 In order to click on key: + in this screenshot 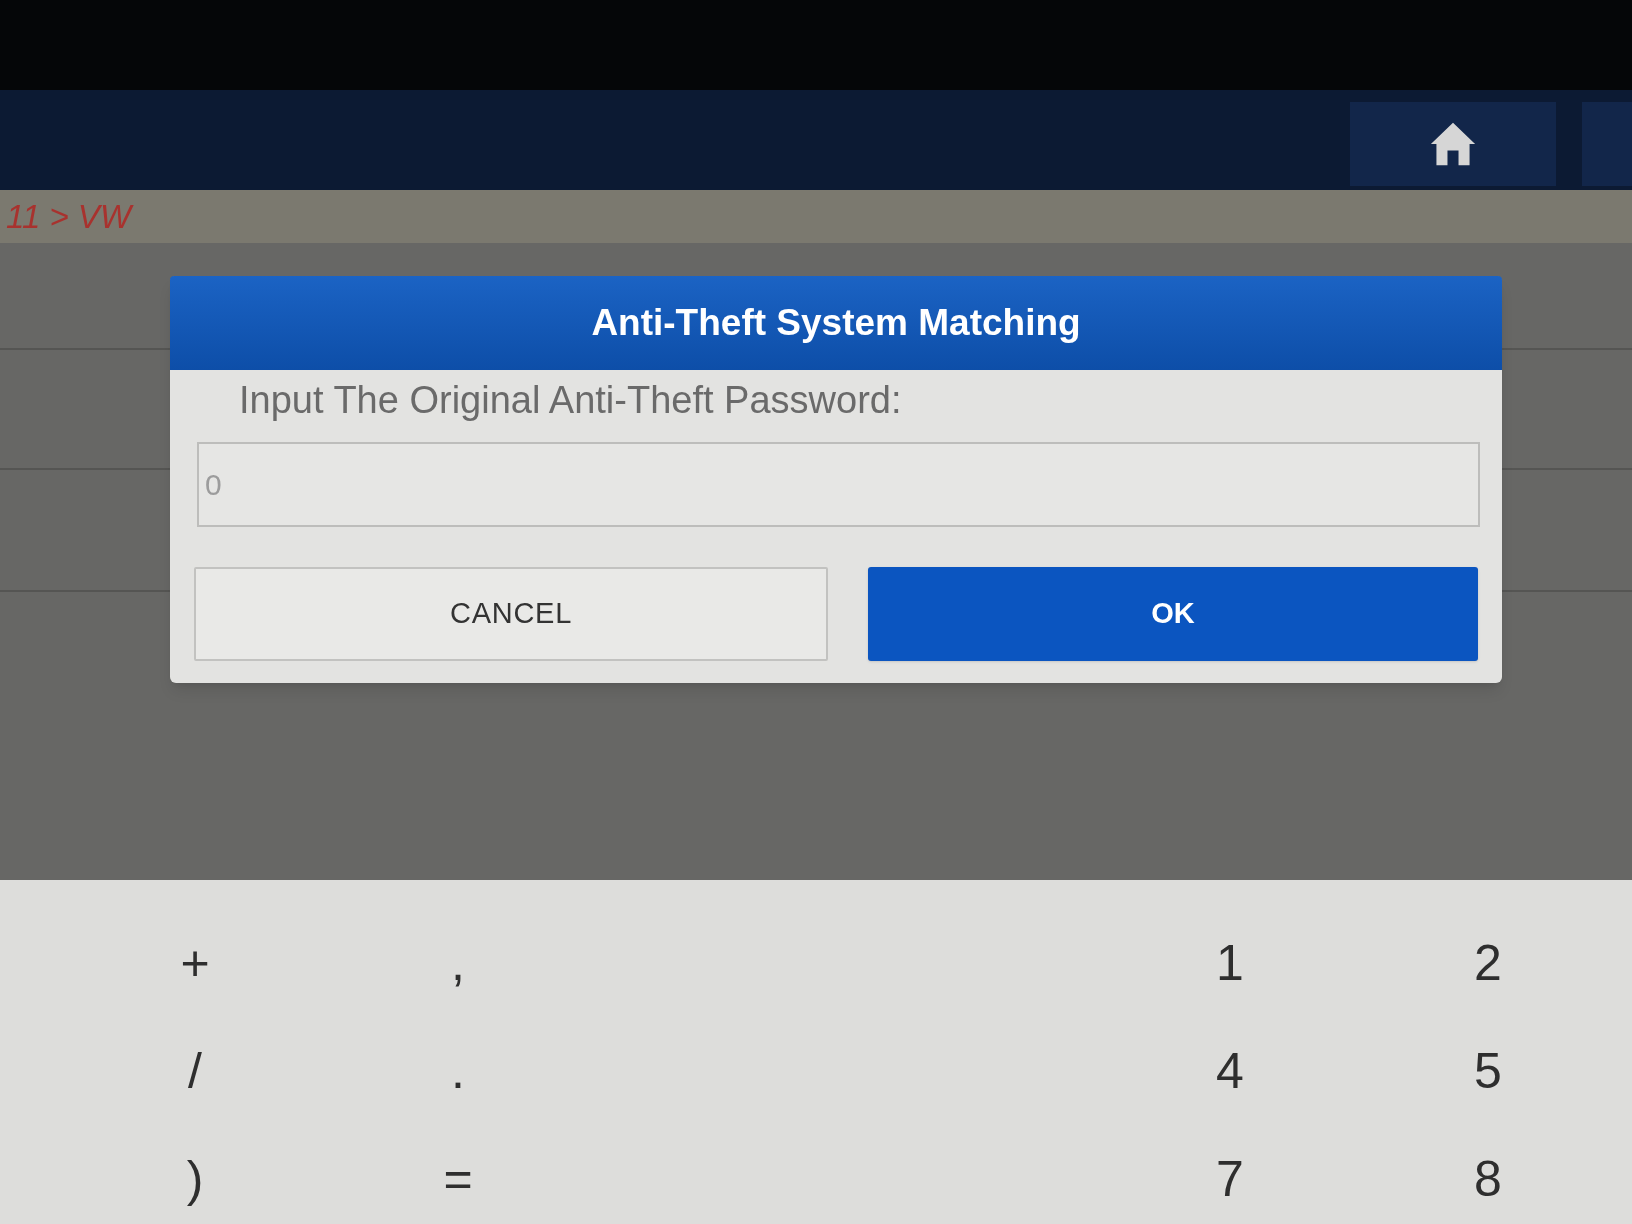, I will do `click(195, 963)`.